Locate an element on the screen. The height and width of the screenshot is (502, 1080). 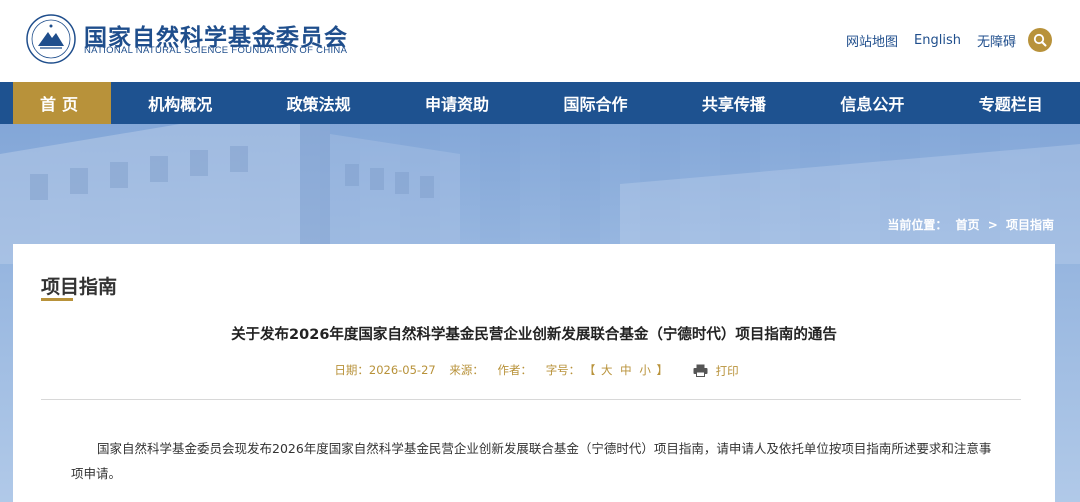
nav-item-disclosure: 信息公开 is located at coordinates (872, 103).